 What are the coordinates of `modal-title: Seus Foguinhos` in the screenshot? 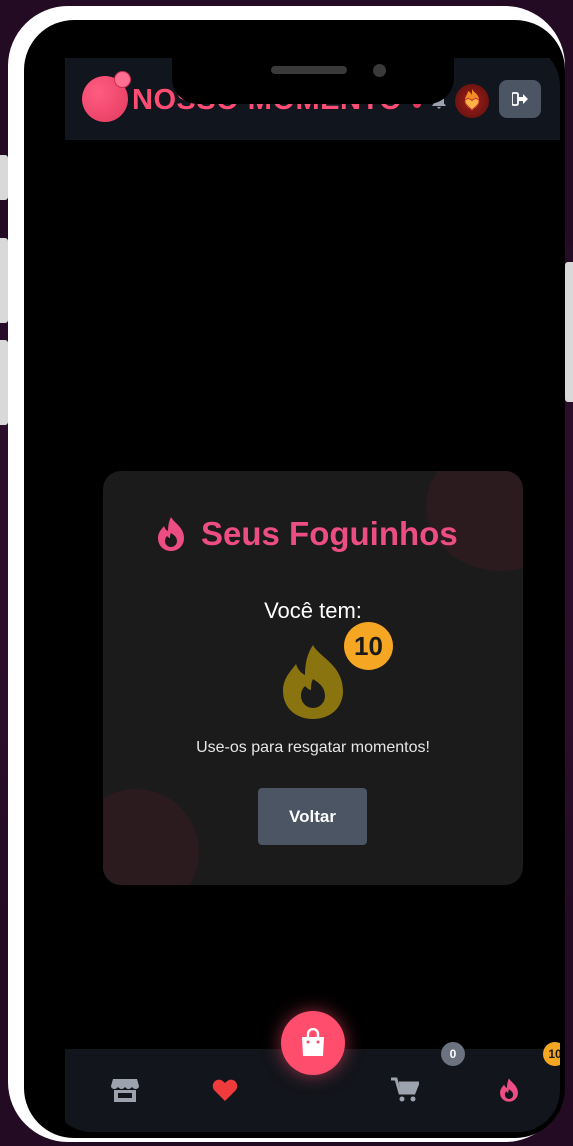 It's located at (329, 533).